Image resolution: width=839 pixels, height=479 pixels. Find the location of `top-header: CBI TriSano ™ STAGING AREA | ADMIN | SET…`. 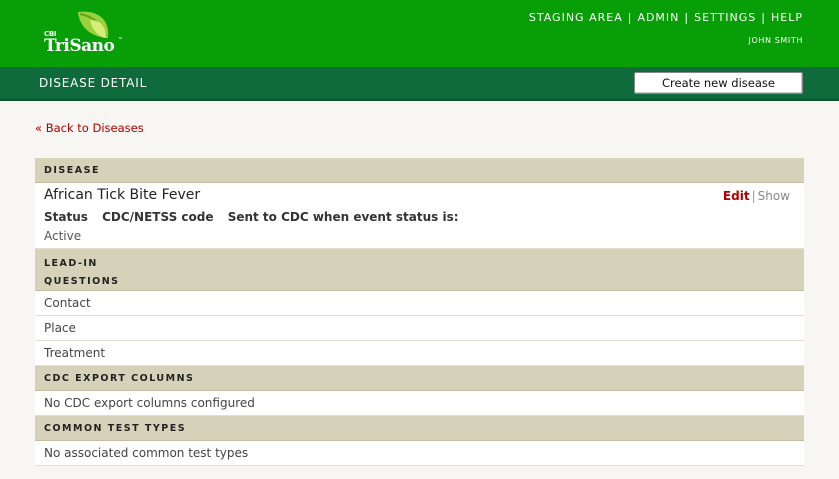

top-header: CBI TriSano ™ STAGING AREA | ADMIN | SET… is located at coordinates (419, 33).